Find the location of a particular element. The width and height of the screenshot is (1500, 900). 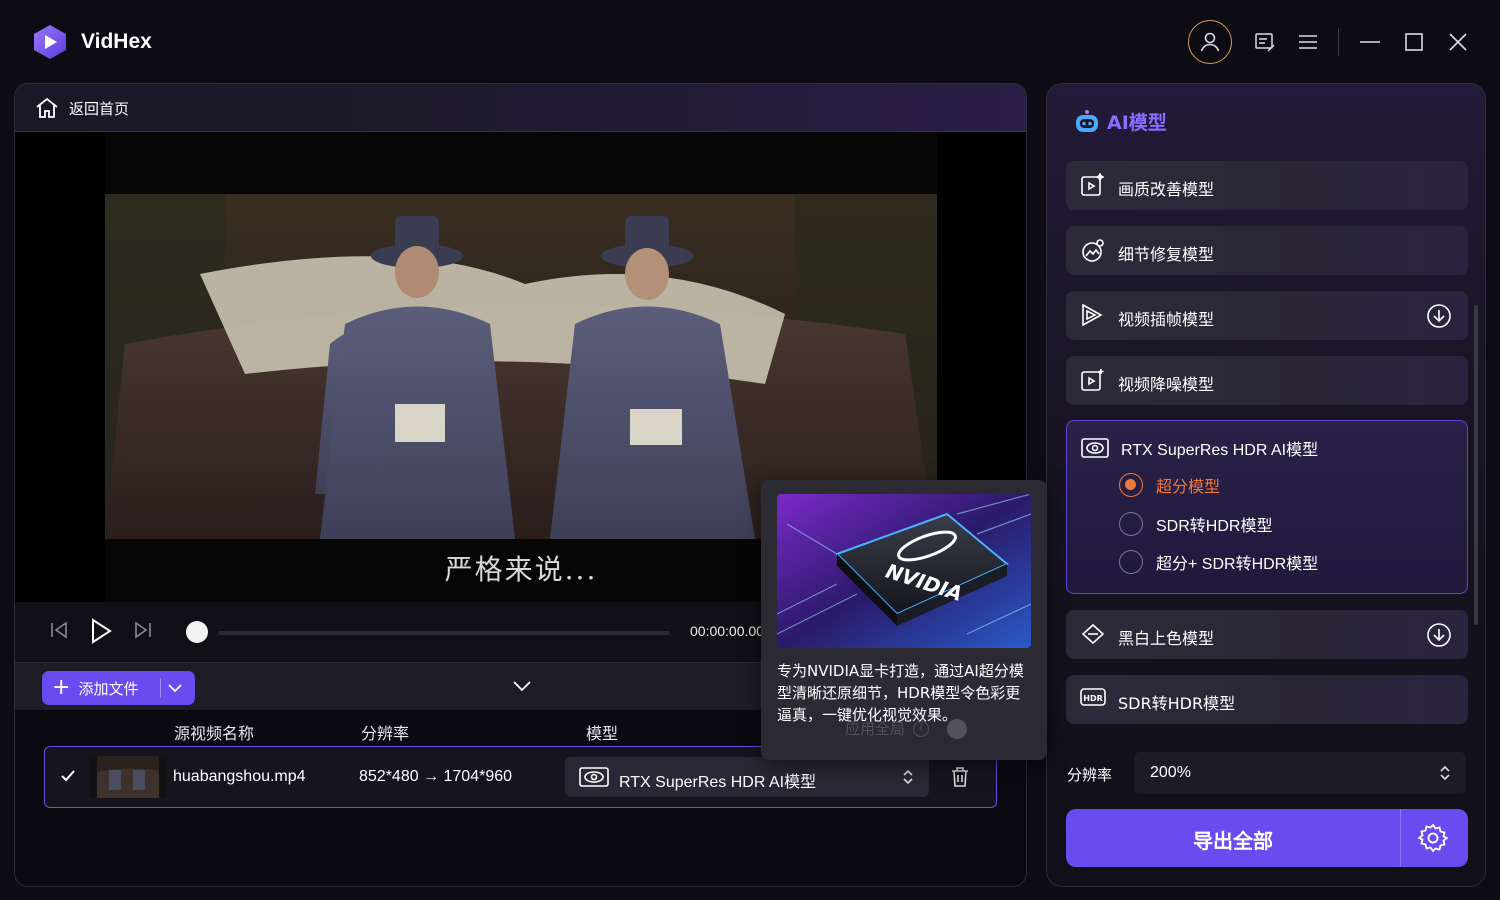

apply-all-switch is located at coordinates (957, 728).